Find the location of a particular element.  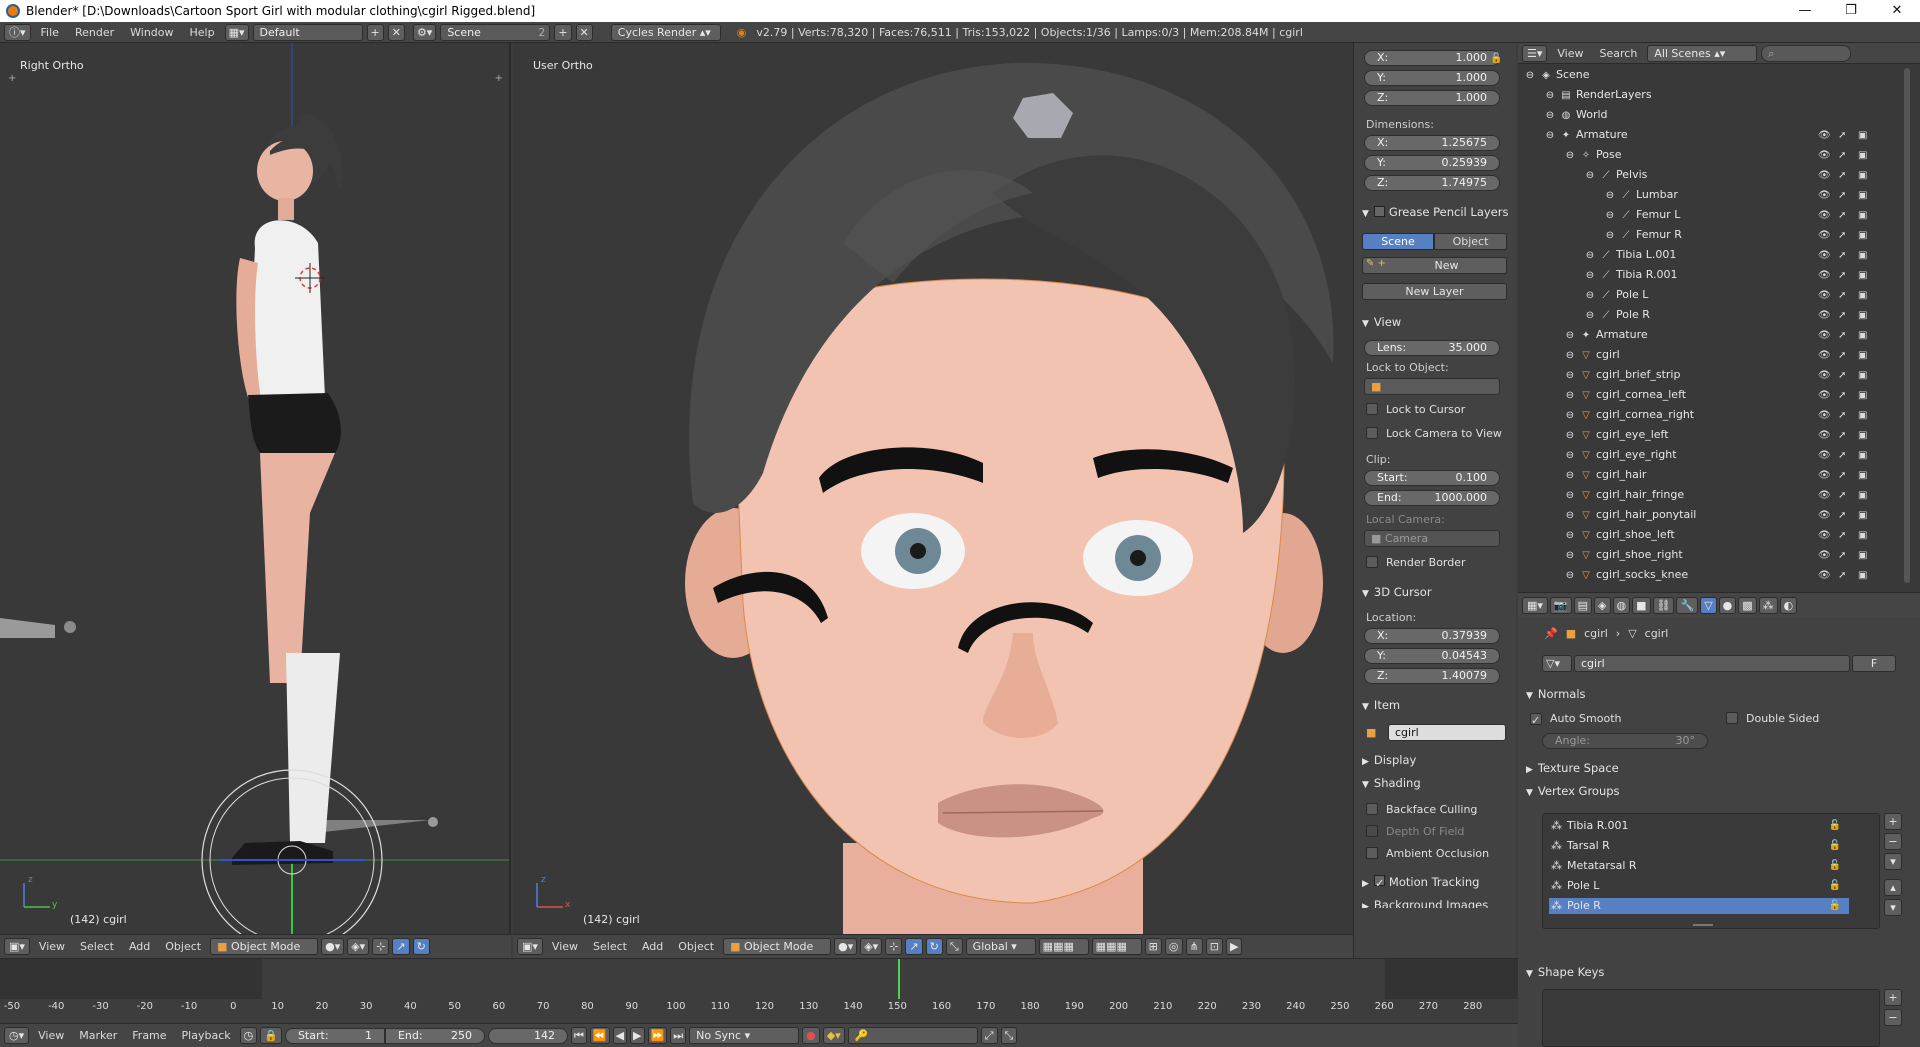

lock-scale-x-icon: 🔓 is located at coordinates (1496, 58).